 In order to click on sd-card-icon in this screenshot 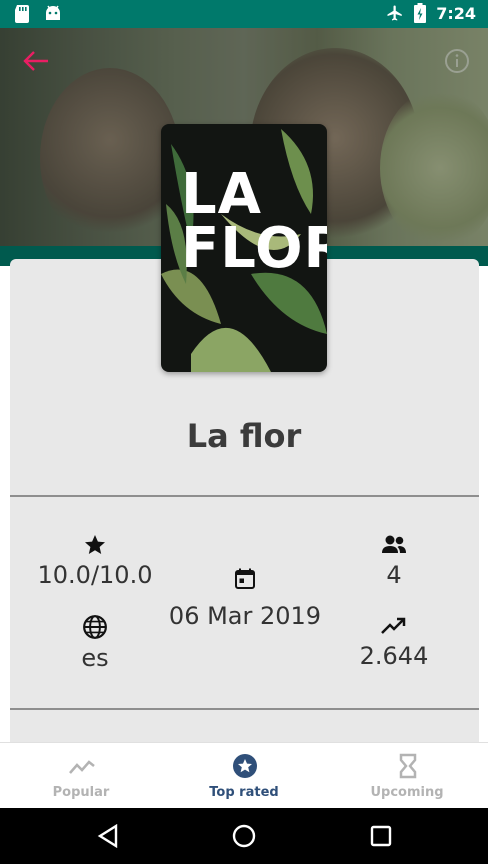, I will do `click(22, 14)`.